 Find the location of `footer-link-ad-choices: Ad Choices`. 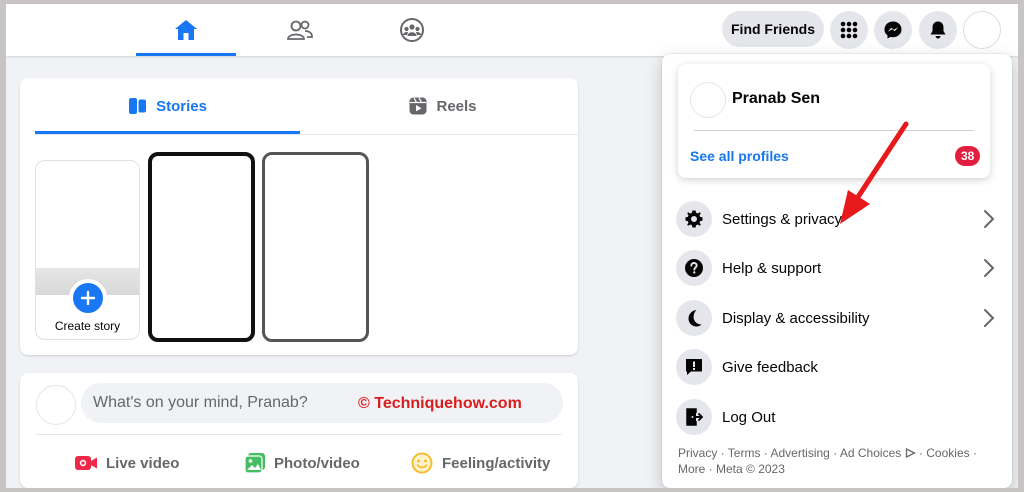

footer-link-ad-choices: Ad Choices is located at coordinates (870, 453).